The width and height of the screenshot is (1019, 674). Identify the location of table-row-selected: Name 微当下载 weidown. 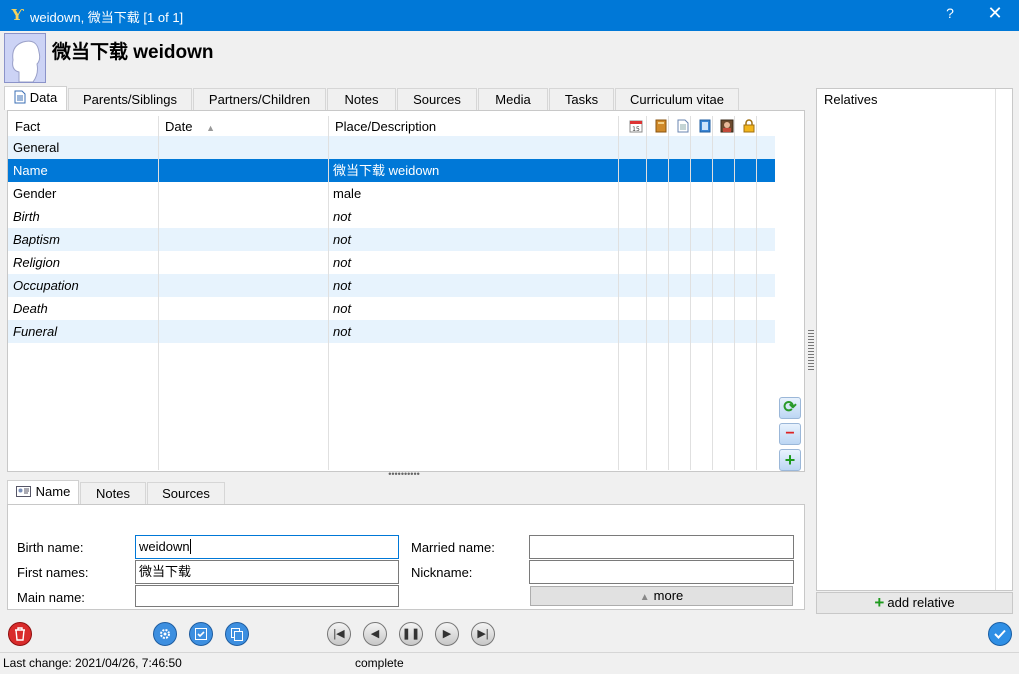
(391, 170).